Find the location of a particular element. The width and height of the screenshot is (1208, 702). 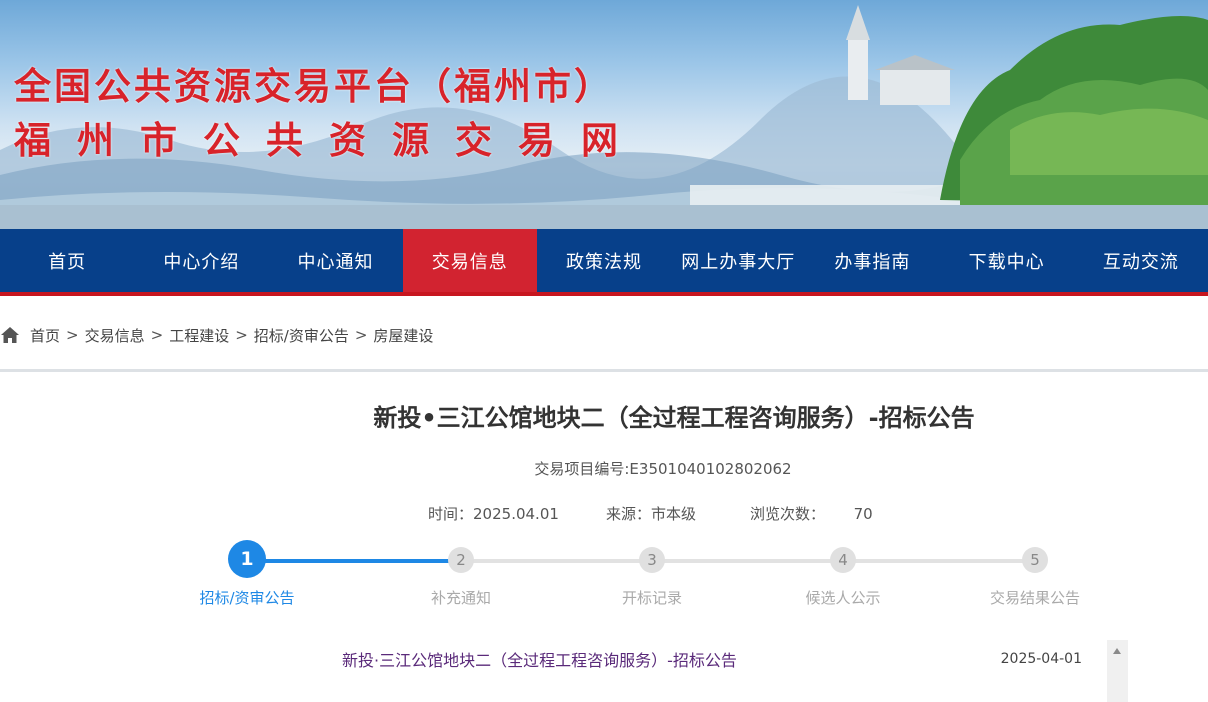

nav-item-online-hall: 网上办事大厅 is located at coordinates (738, 260).